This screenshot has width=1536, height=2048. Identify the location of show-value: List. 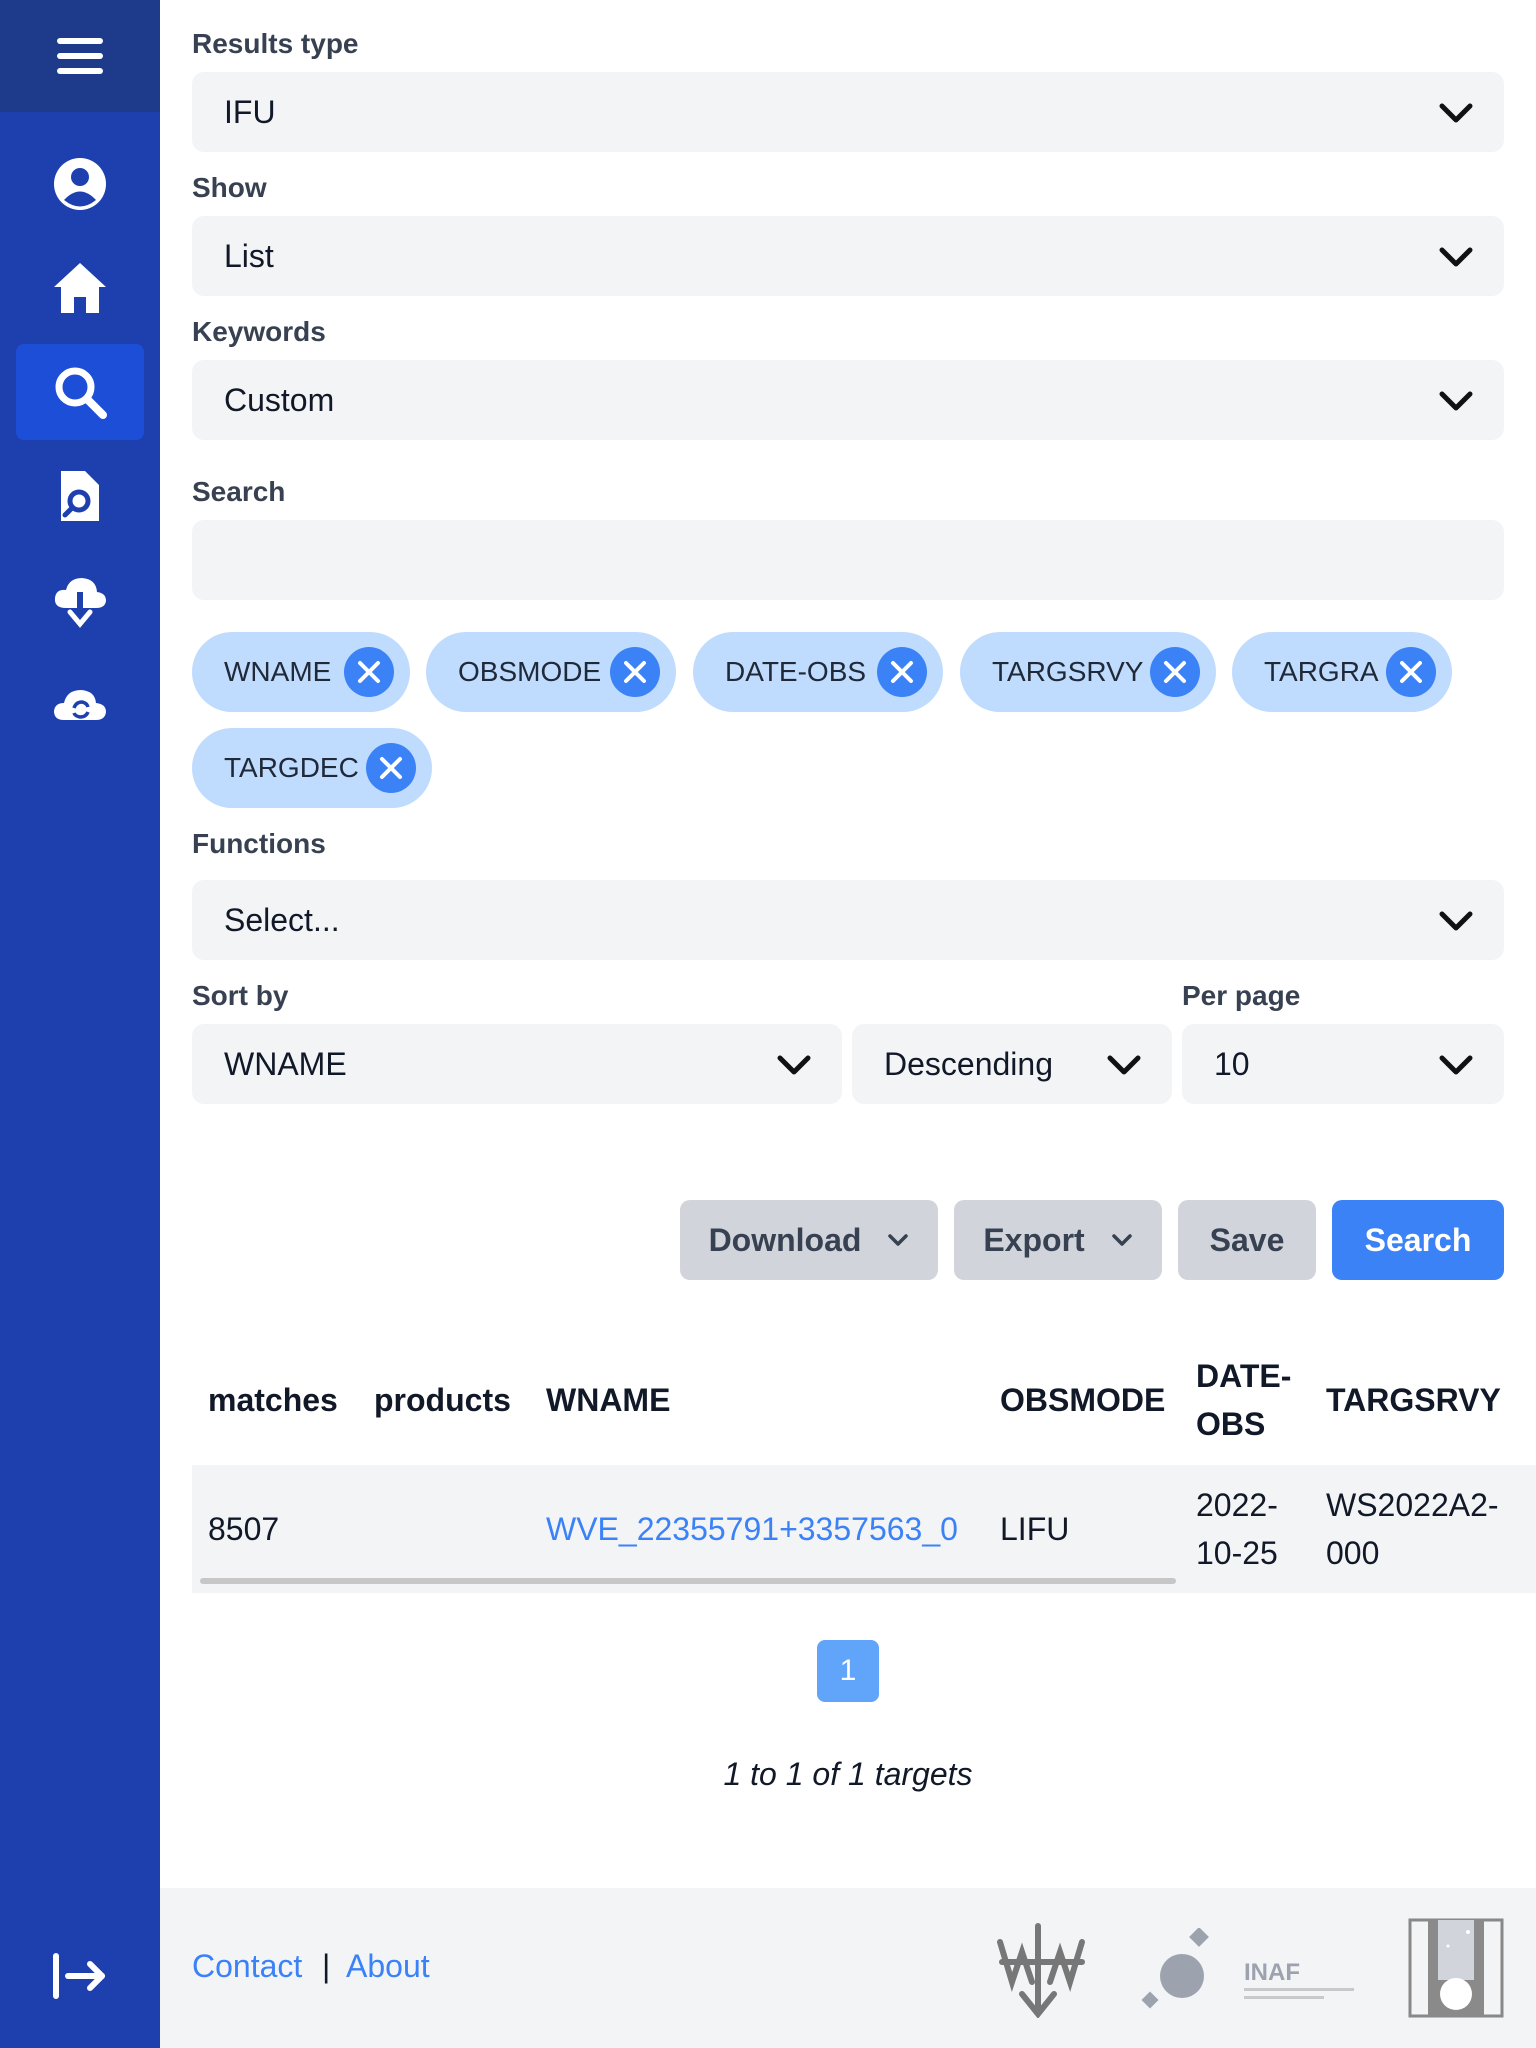
(249, 255).